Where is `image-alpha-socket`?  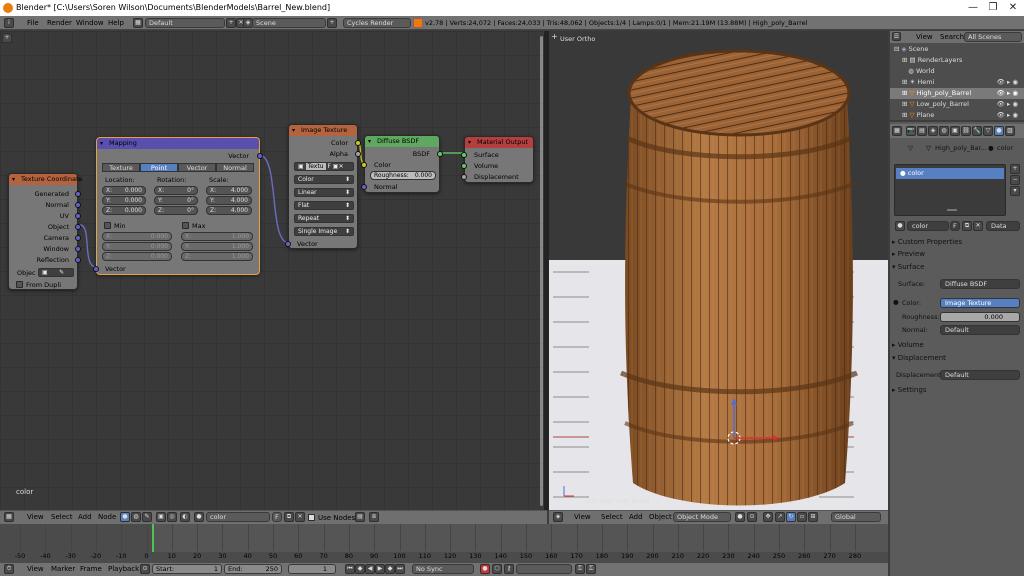
image-alpha-socket is located at coordinates (358, 154).